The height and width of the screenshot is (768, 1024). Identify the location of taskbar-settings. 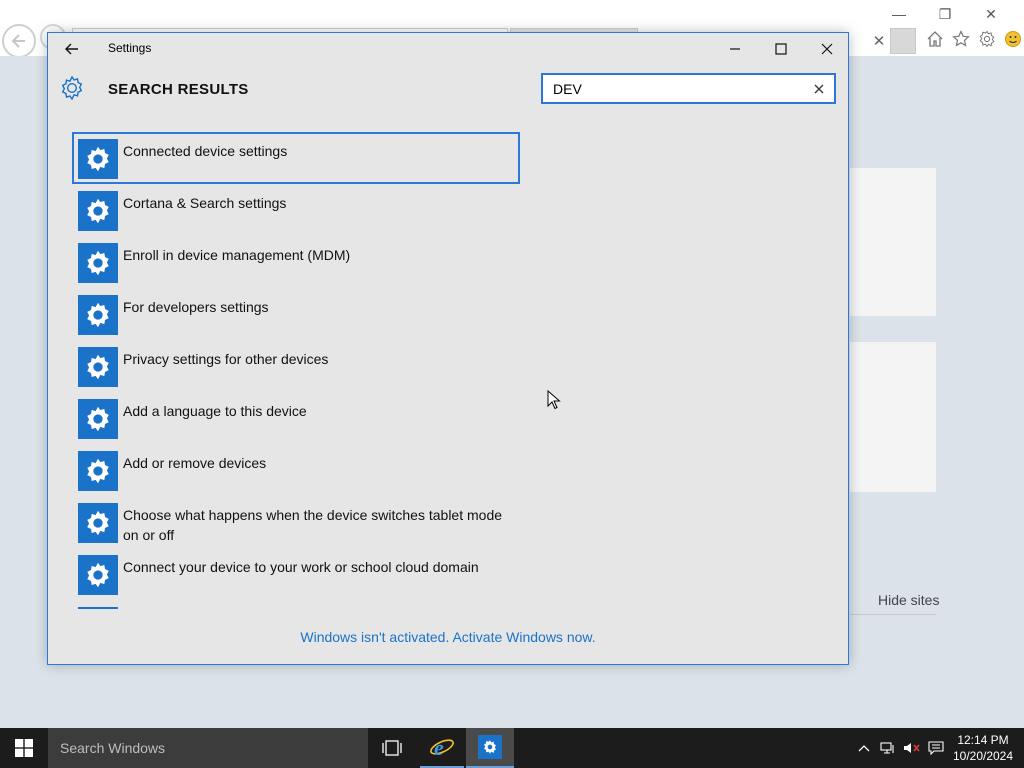
(490, 748).